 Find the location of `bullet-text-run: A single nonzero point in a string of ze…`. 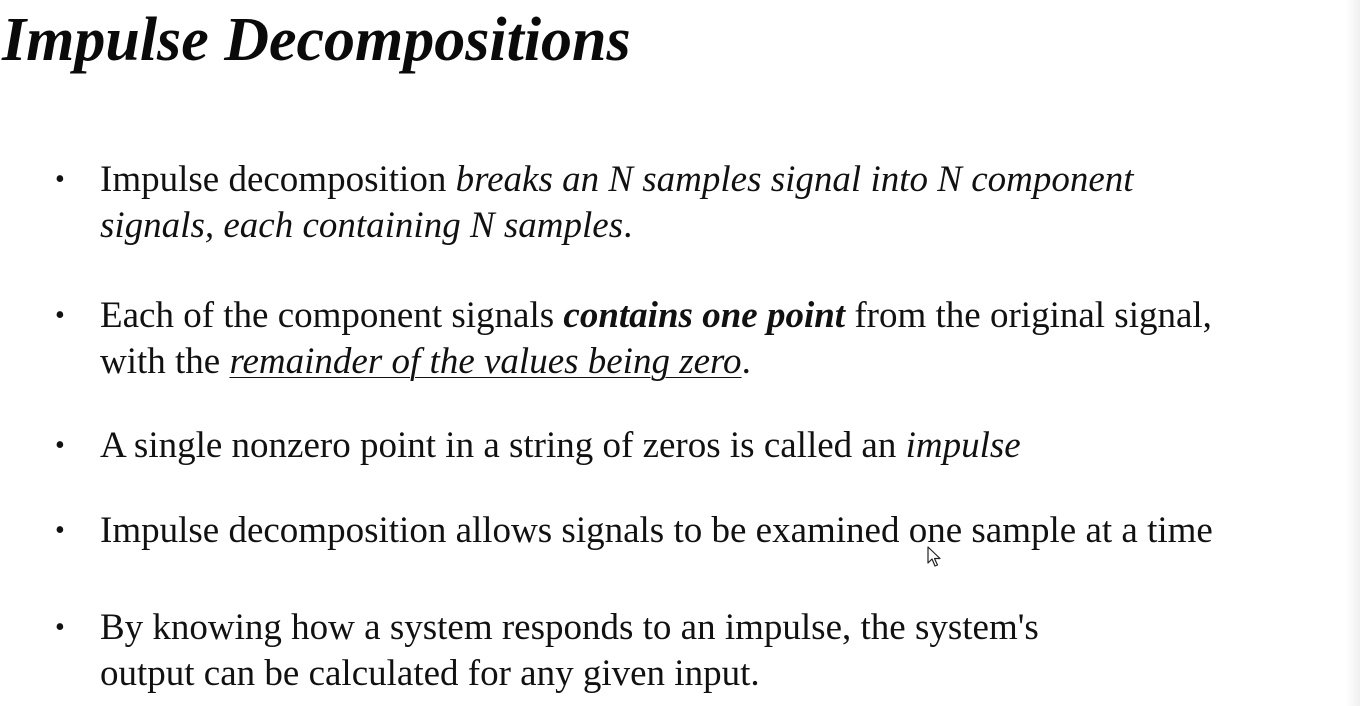

bullet-text-run: A single nonzero point in a string of ze… is located at coordinates (503, 445).